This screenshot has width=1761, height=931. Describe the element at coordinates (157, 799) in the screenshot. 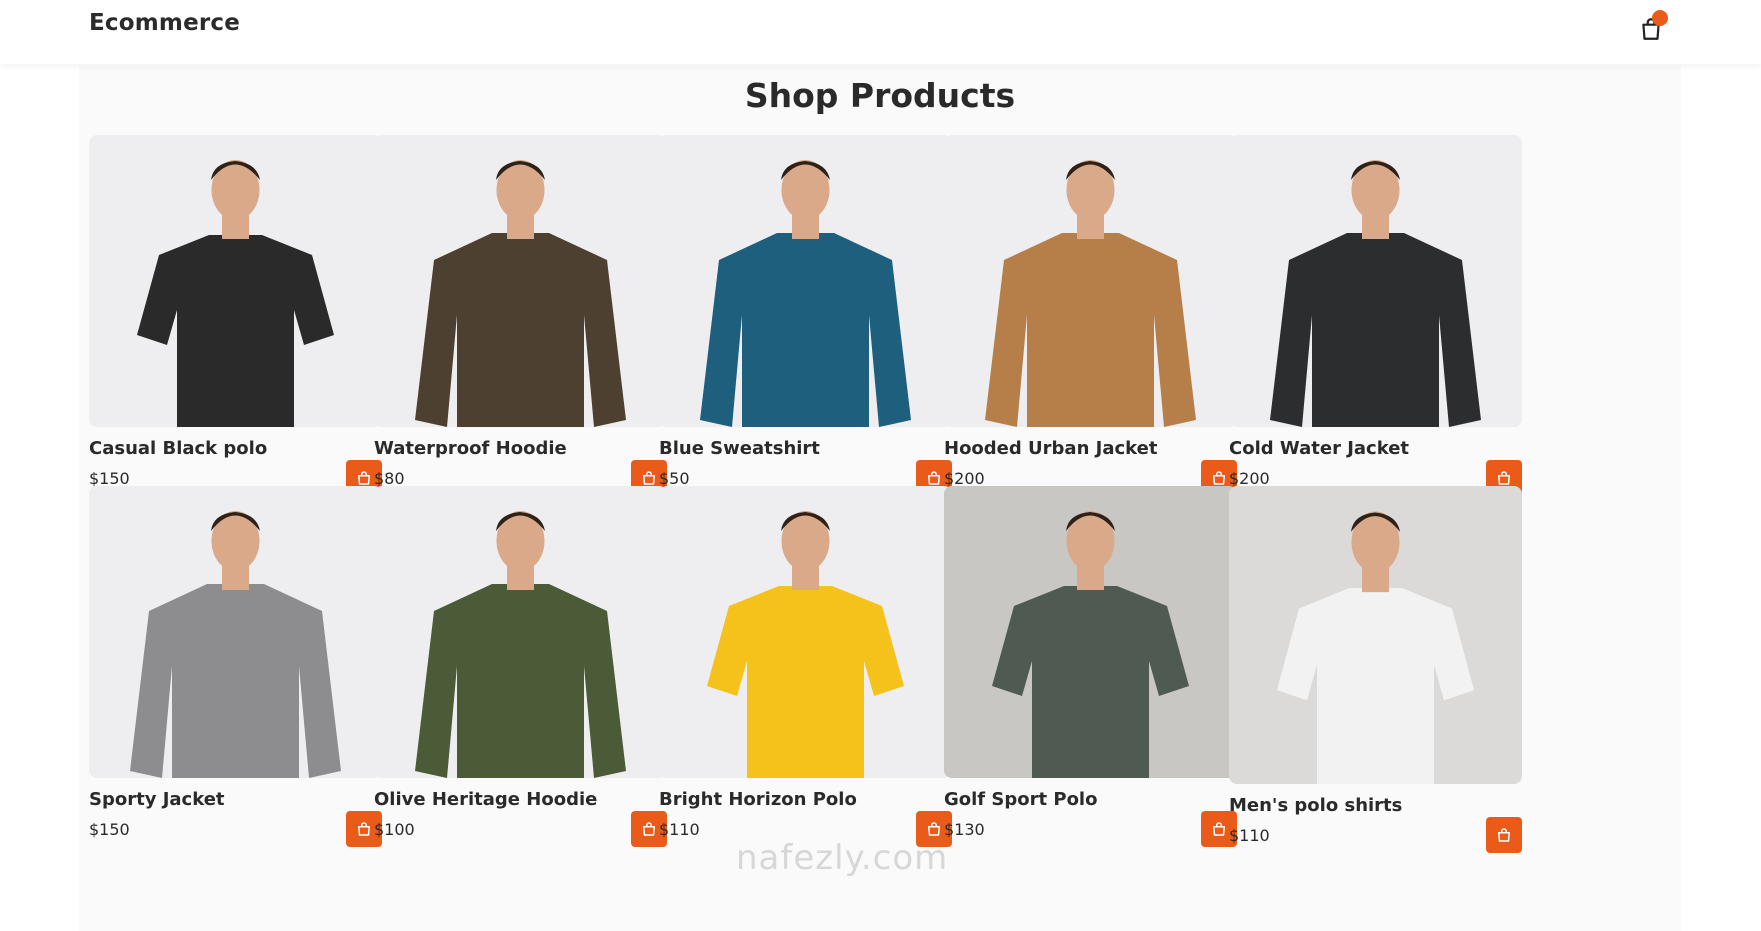

I see `product-name: Sporty Jacket` at that location.